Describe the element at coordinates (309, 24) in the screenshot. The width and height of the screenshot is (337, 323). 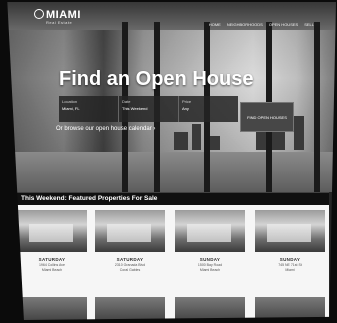
I see `nav-item-sell: SELL` at that location.